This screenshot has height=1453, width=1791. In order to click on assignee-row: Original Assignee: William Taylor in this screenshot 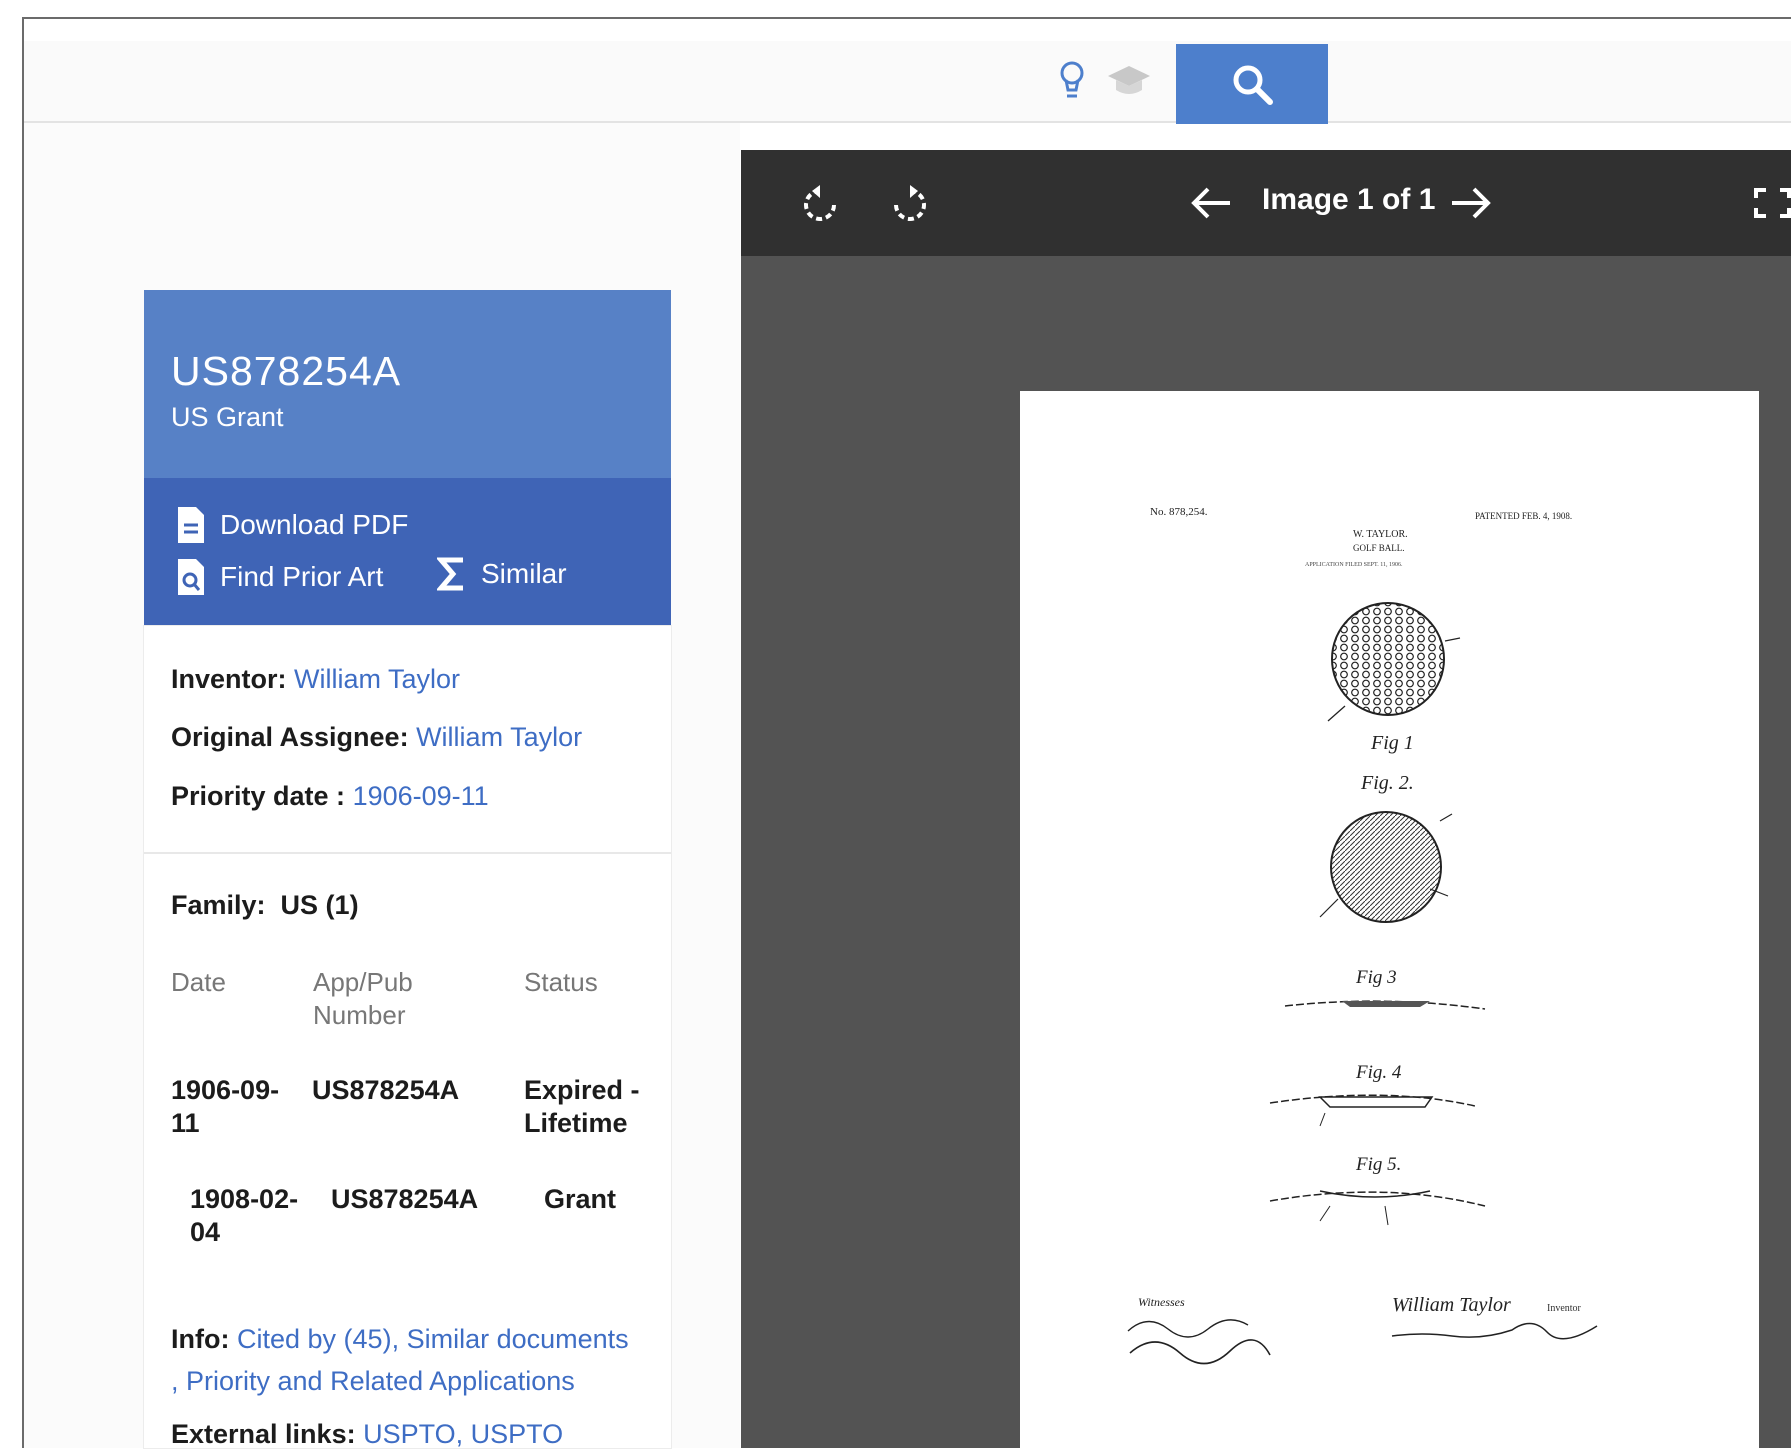, I will do `click(376, 737)`.